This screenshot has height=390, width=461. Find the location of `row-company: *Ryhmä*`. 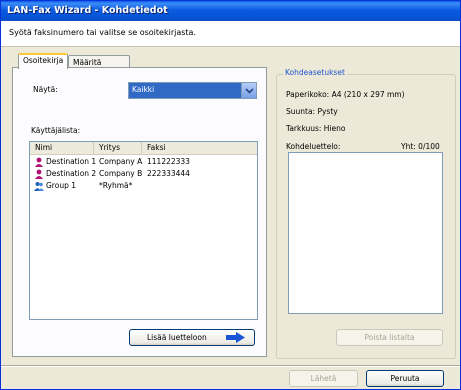

row-company: *Ryhmä* is located at coordinates (116, 185).